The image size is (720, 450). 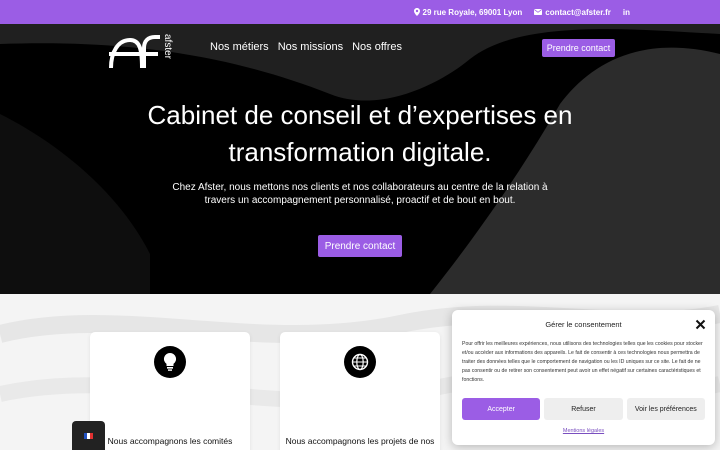 What do you see at coordinates (377, 47) in the screenshot?
I see `nav-item-offres: Nos offres` at bounding box center [377, 47].